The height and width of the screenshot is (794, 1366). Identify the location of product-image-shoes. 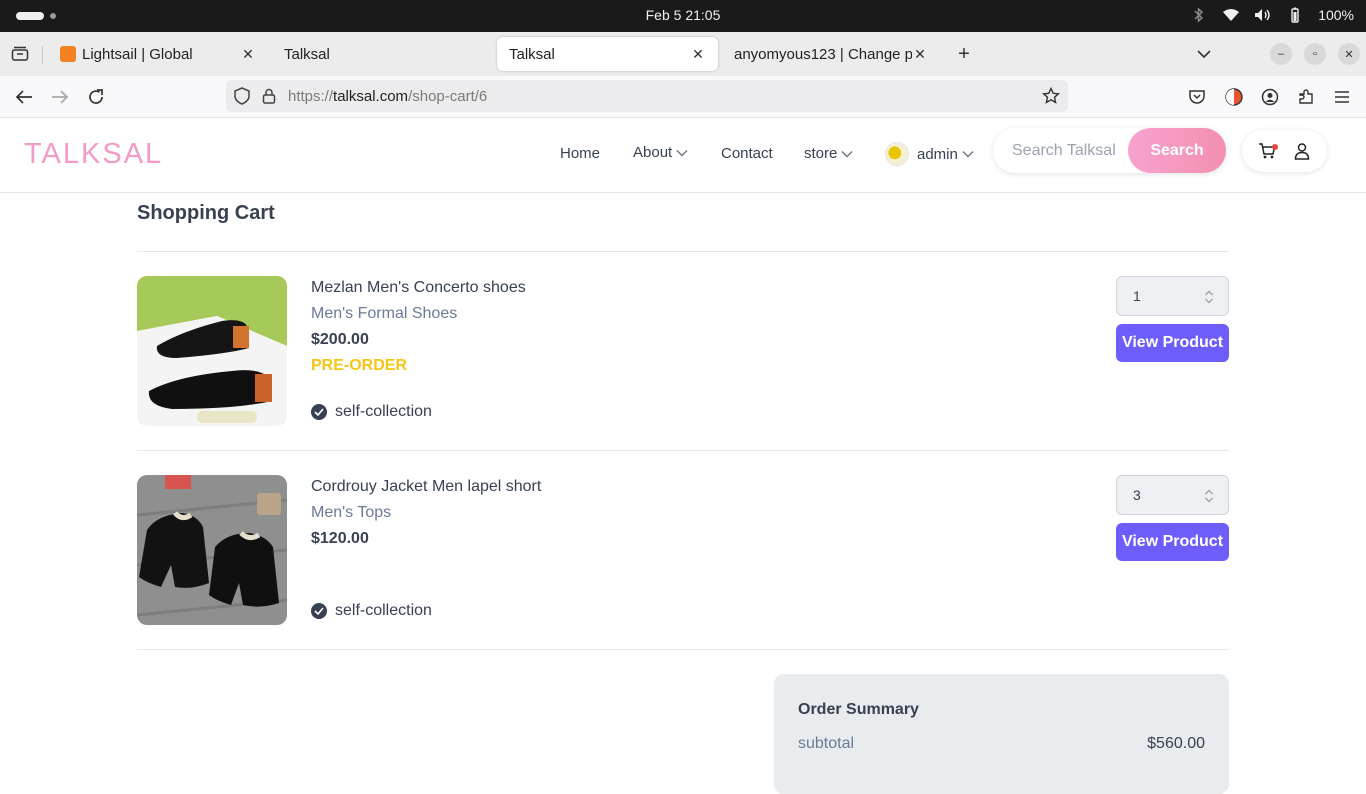
(212, 351).